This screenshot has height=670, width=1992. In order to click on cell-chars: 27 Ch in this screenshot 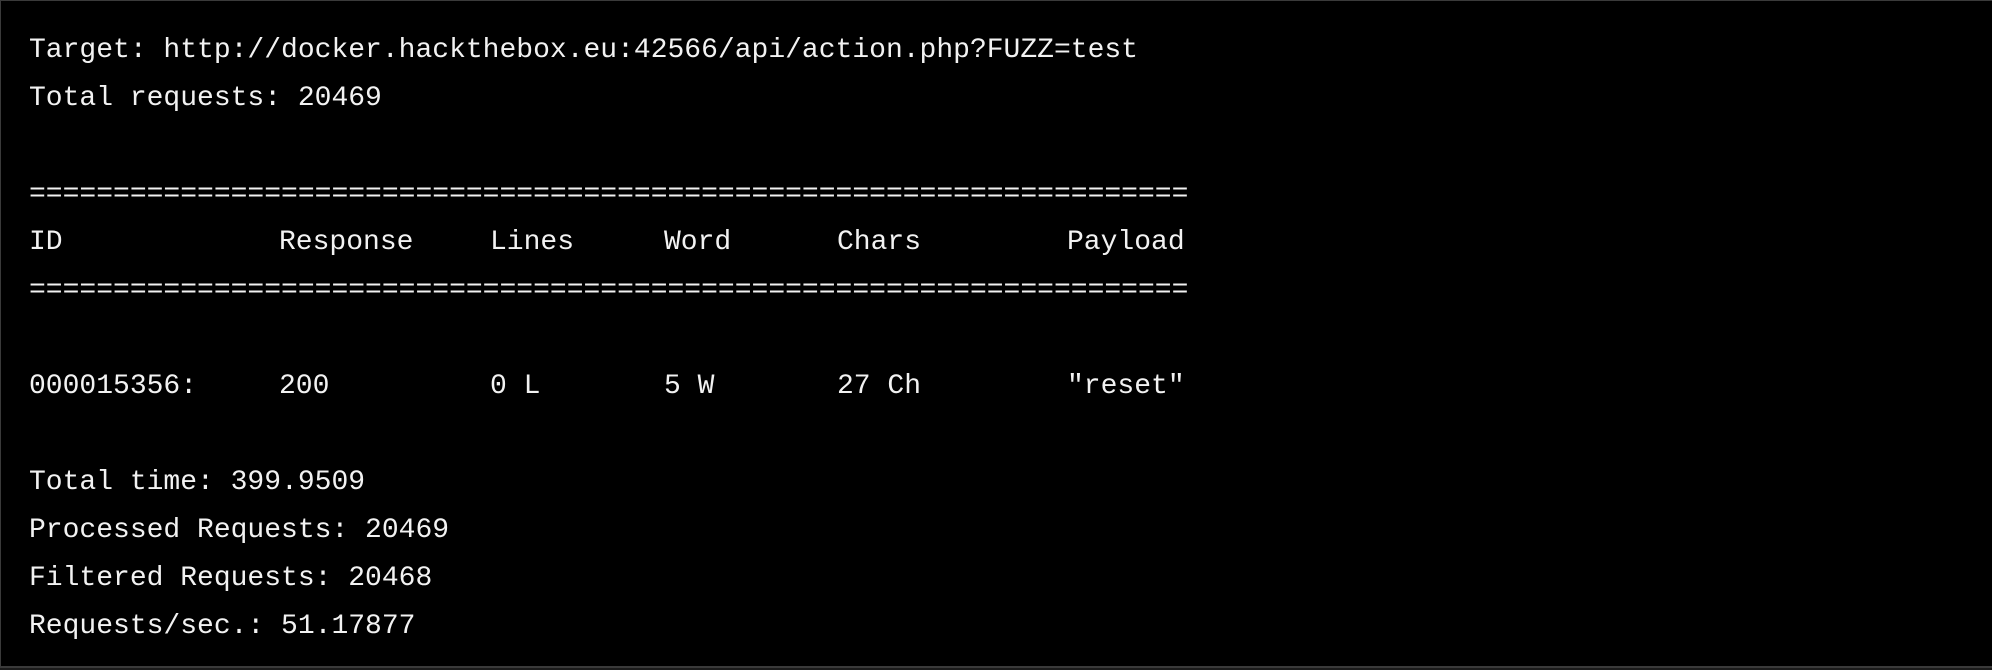, I will do `click(879, 386)`.